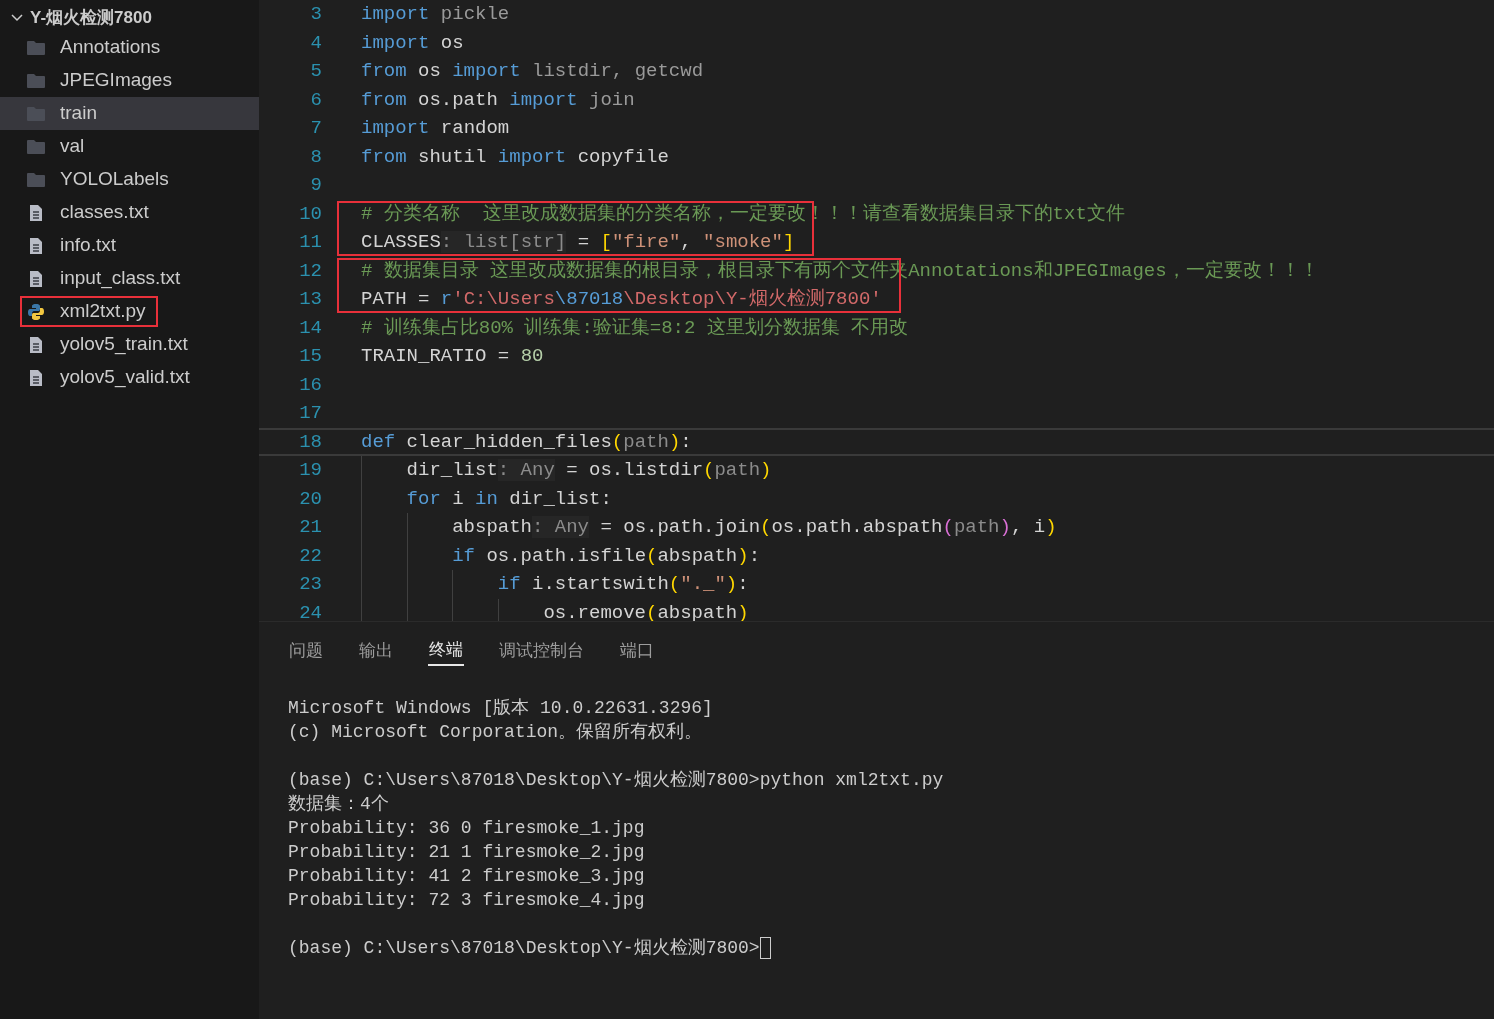 This screenshot has height=1019, width=1494. I want to click on code-line: for i in dir_list:, so click(486, 498).